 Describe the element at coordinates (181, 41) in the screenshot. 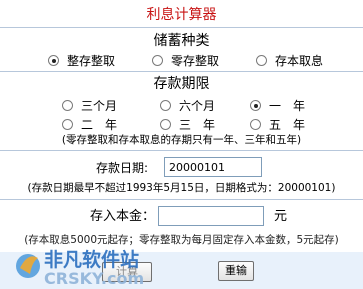

I see `savings-type-heading: 储蓄种类` at that location.